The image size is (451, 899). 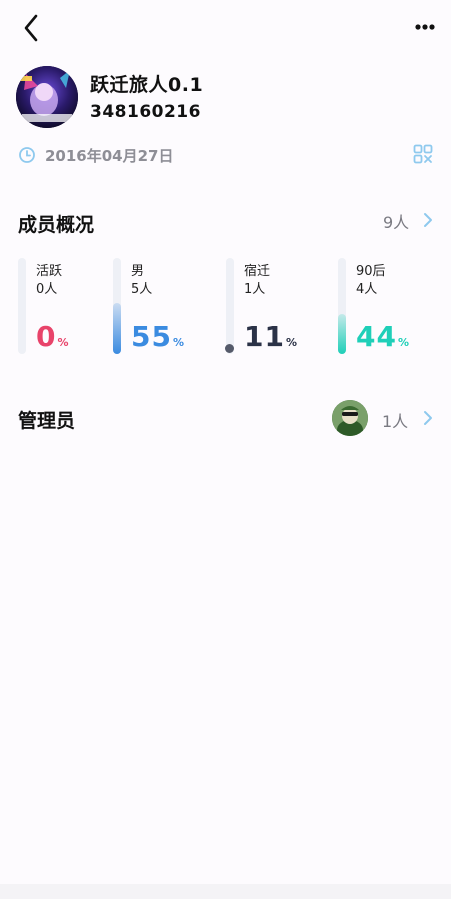 What do you see at coordinates (68, 308) in the screenshot?
I see `stat-active: 活跃 0人 0%` at bounding box center [68, 308].